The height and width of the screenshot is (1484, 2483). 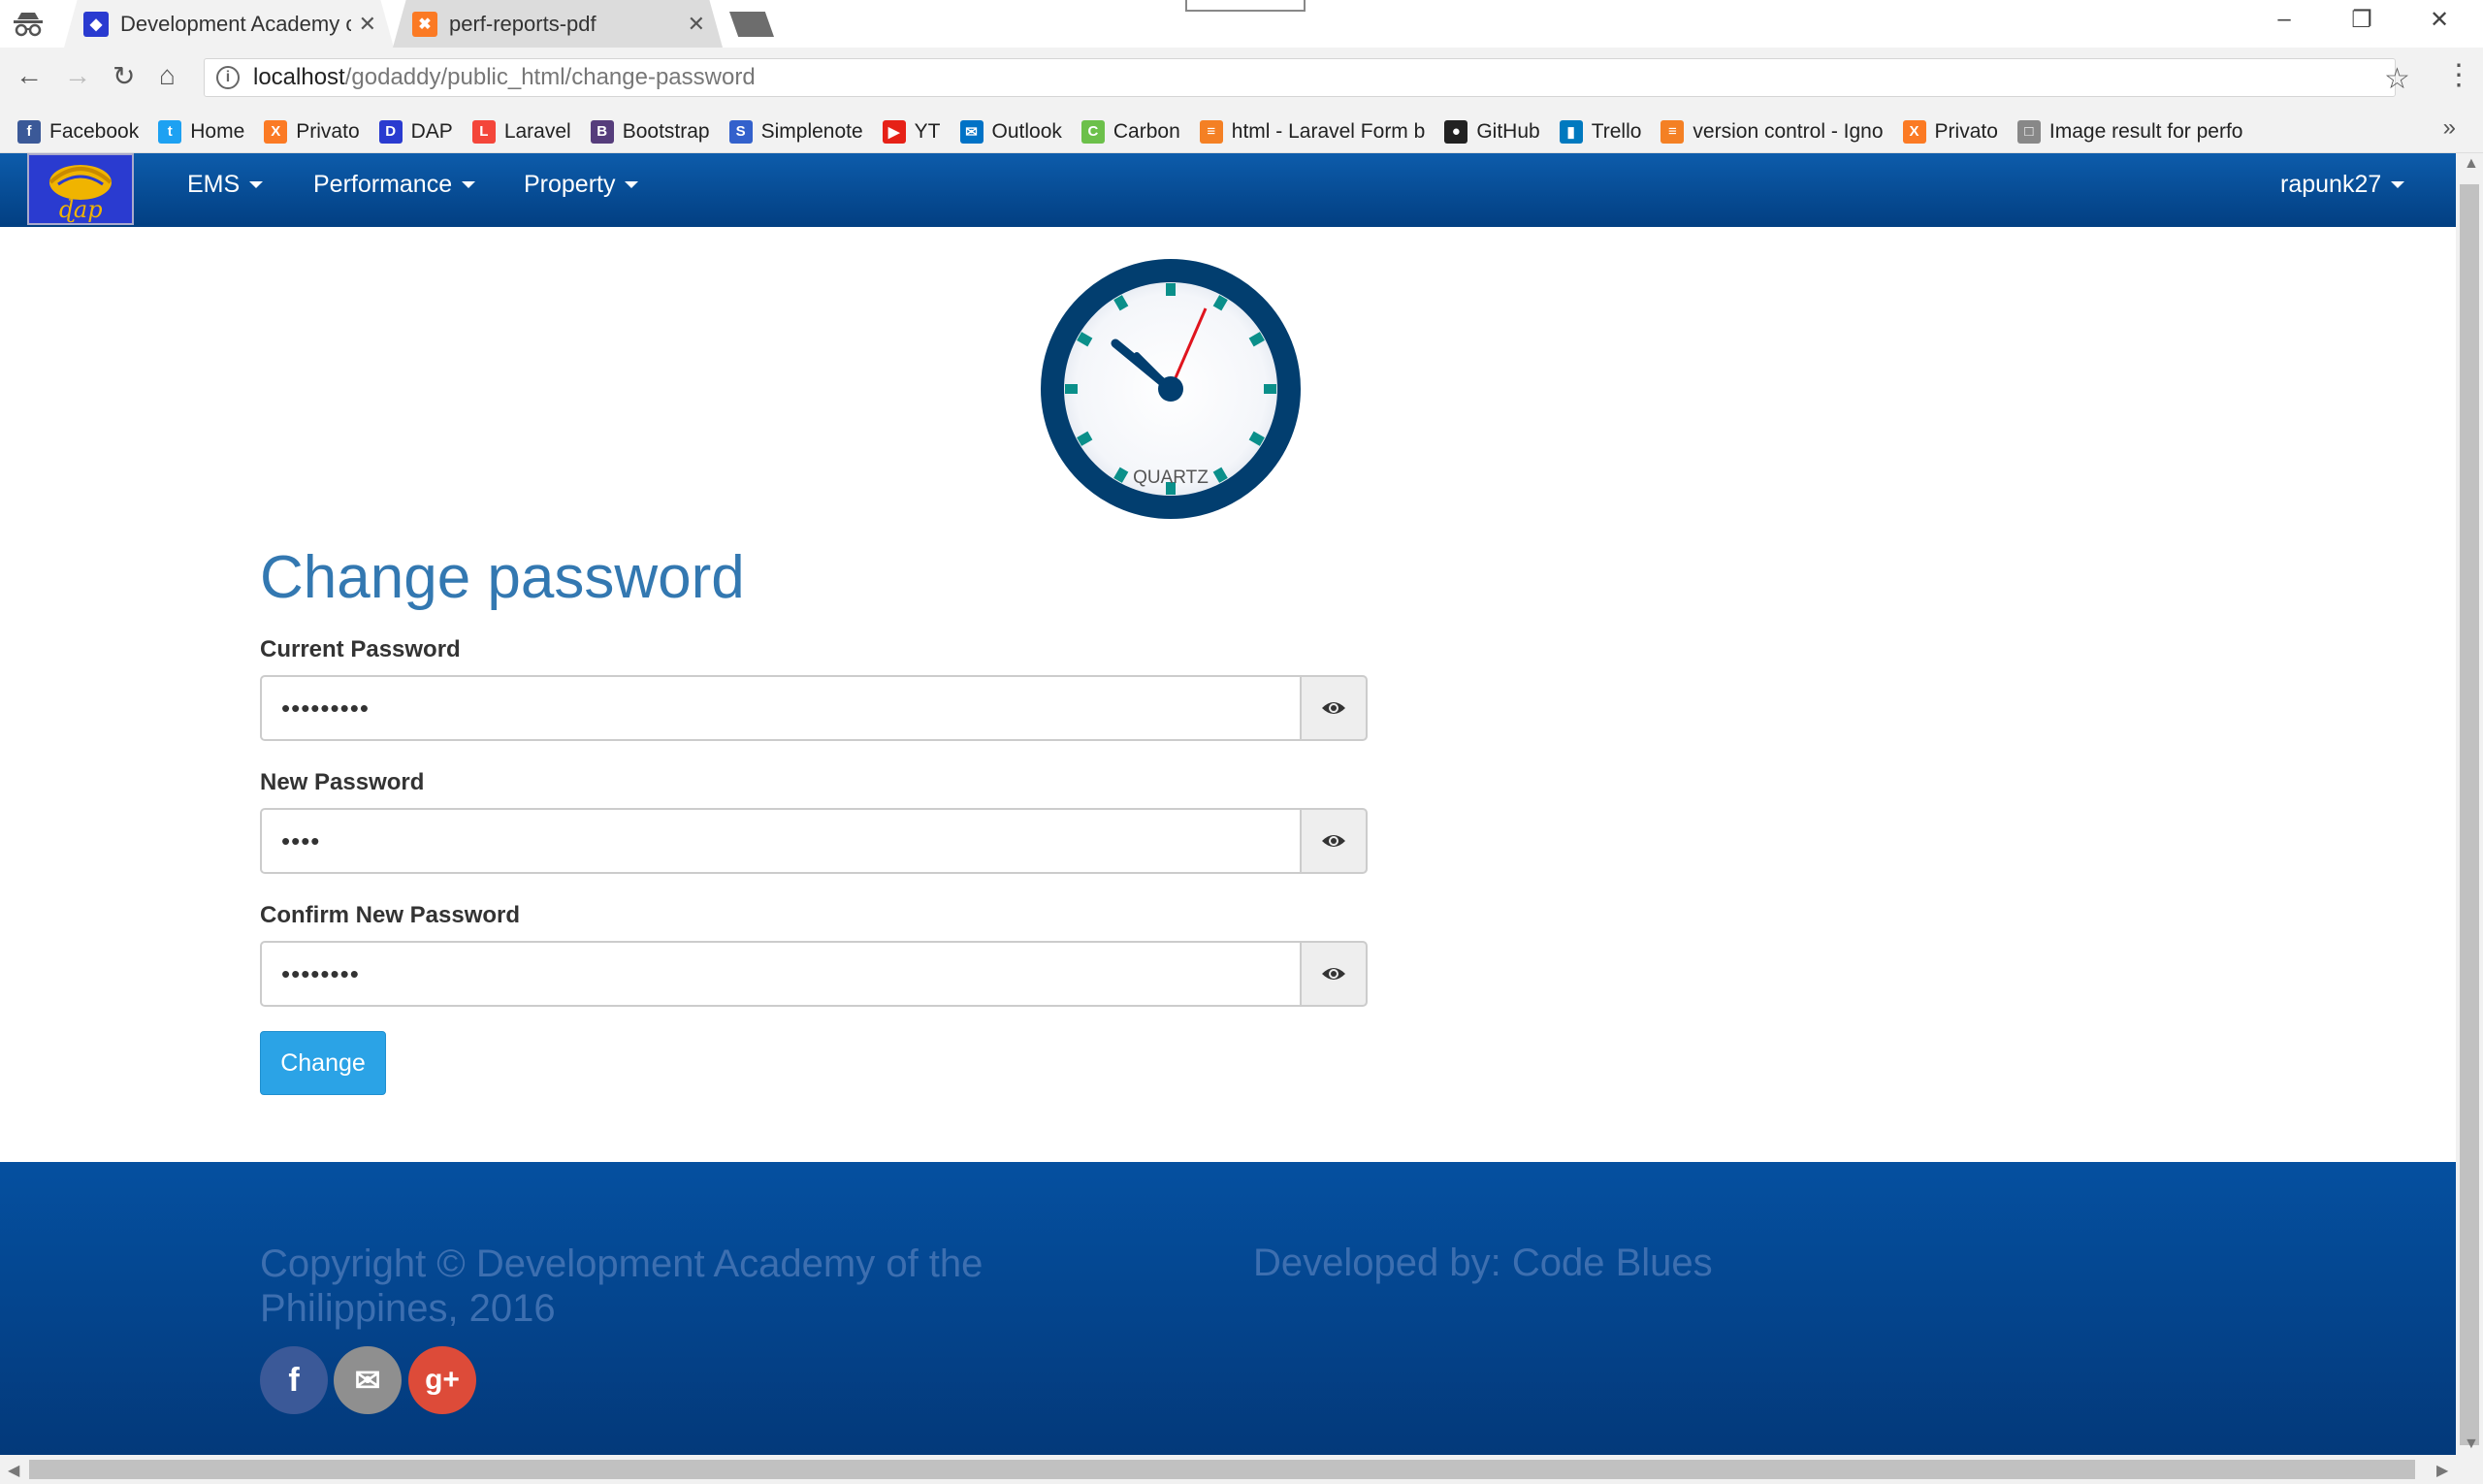 I want to click on bookmark-version-control-igno: ≡ version control - Igno, so click(x=1773, y=131).